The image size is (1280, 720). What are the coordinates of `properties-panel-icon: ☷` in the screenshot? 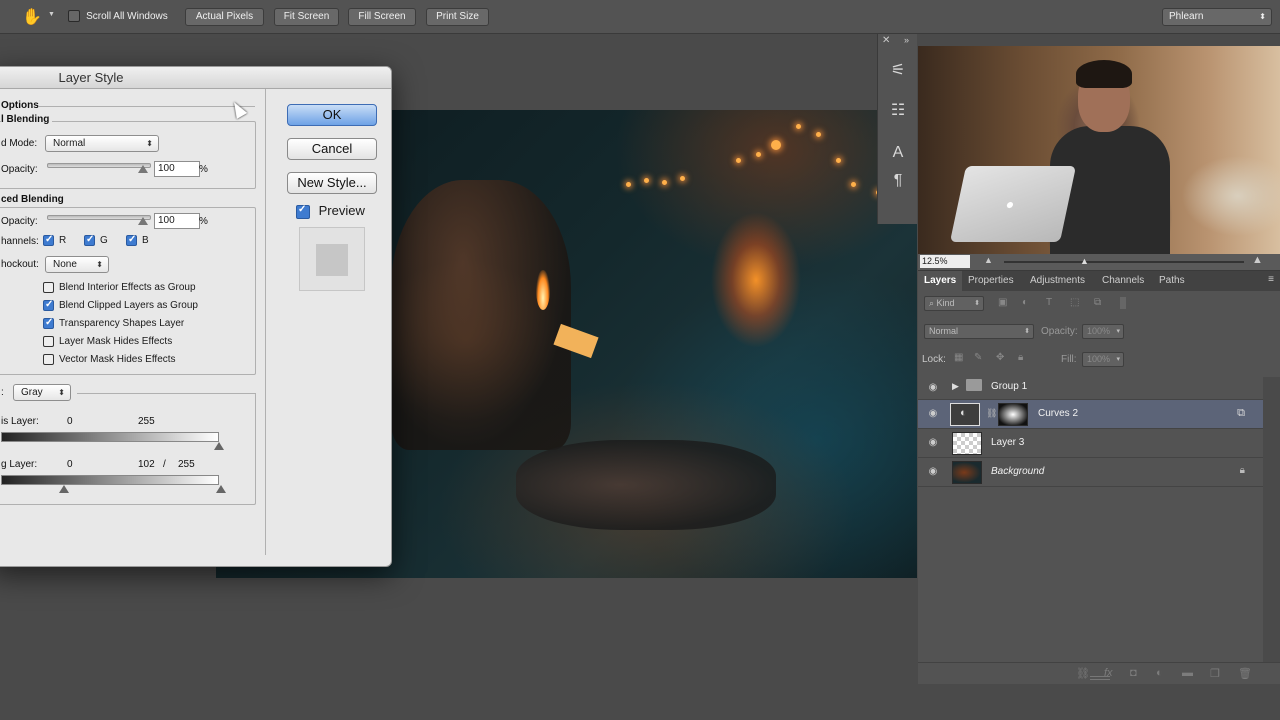 It's located at (898, 111).